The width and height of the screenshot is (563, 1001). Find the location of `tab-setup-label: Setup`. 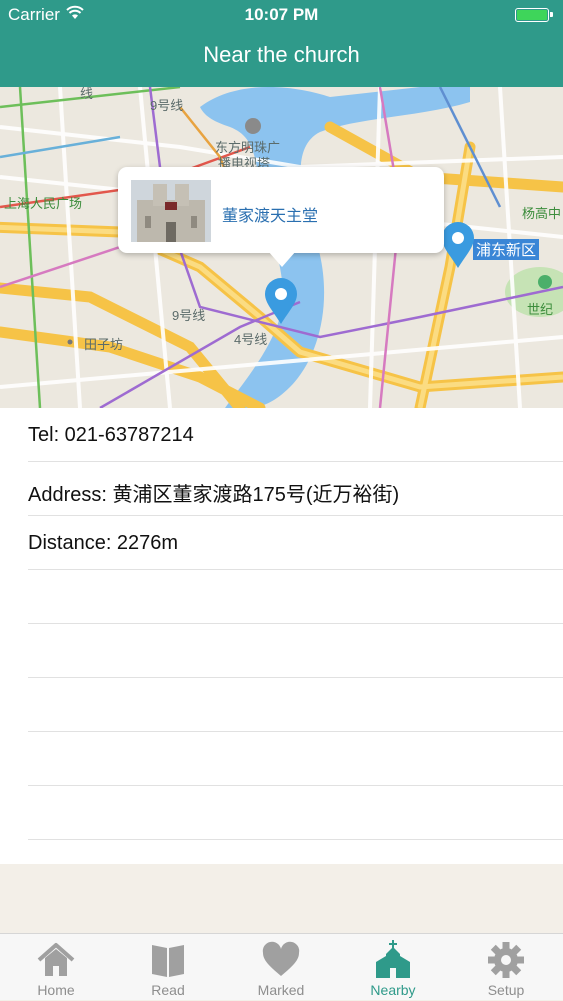

tab-setup-label: Setup is located at coordinates (506, 990).